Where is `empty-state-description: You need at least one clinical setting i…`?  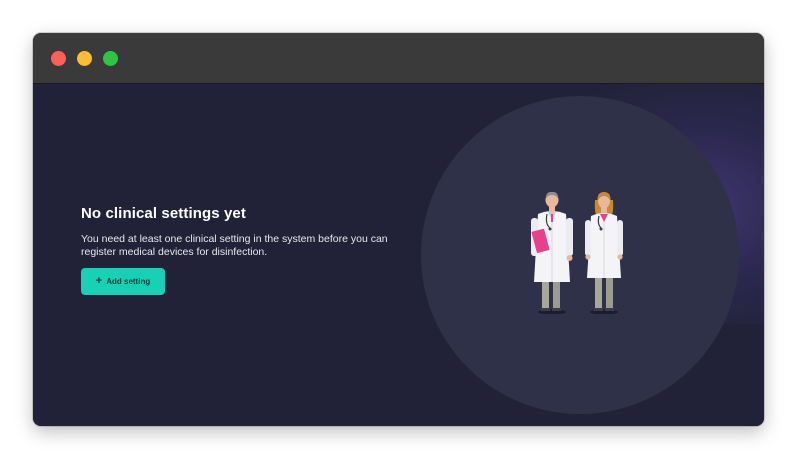 empty-state-description: You need at least one clinical setting i… is located at coordinates (234, 245).